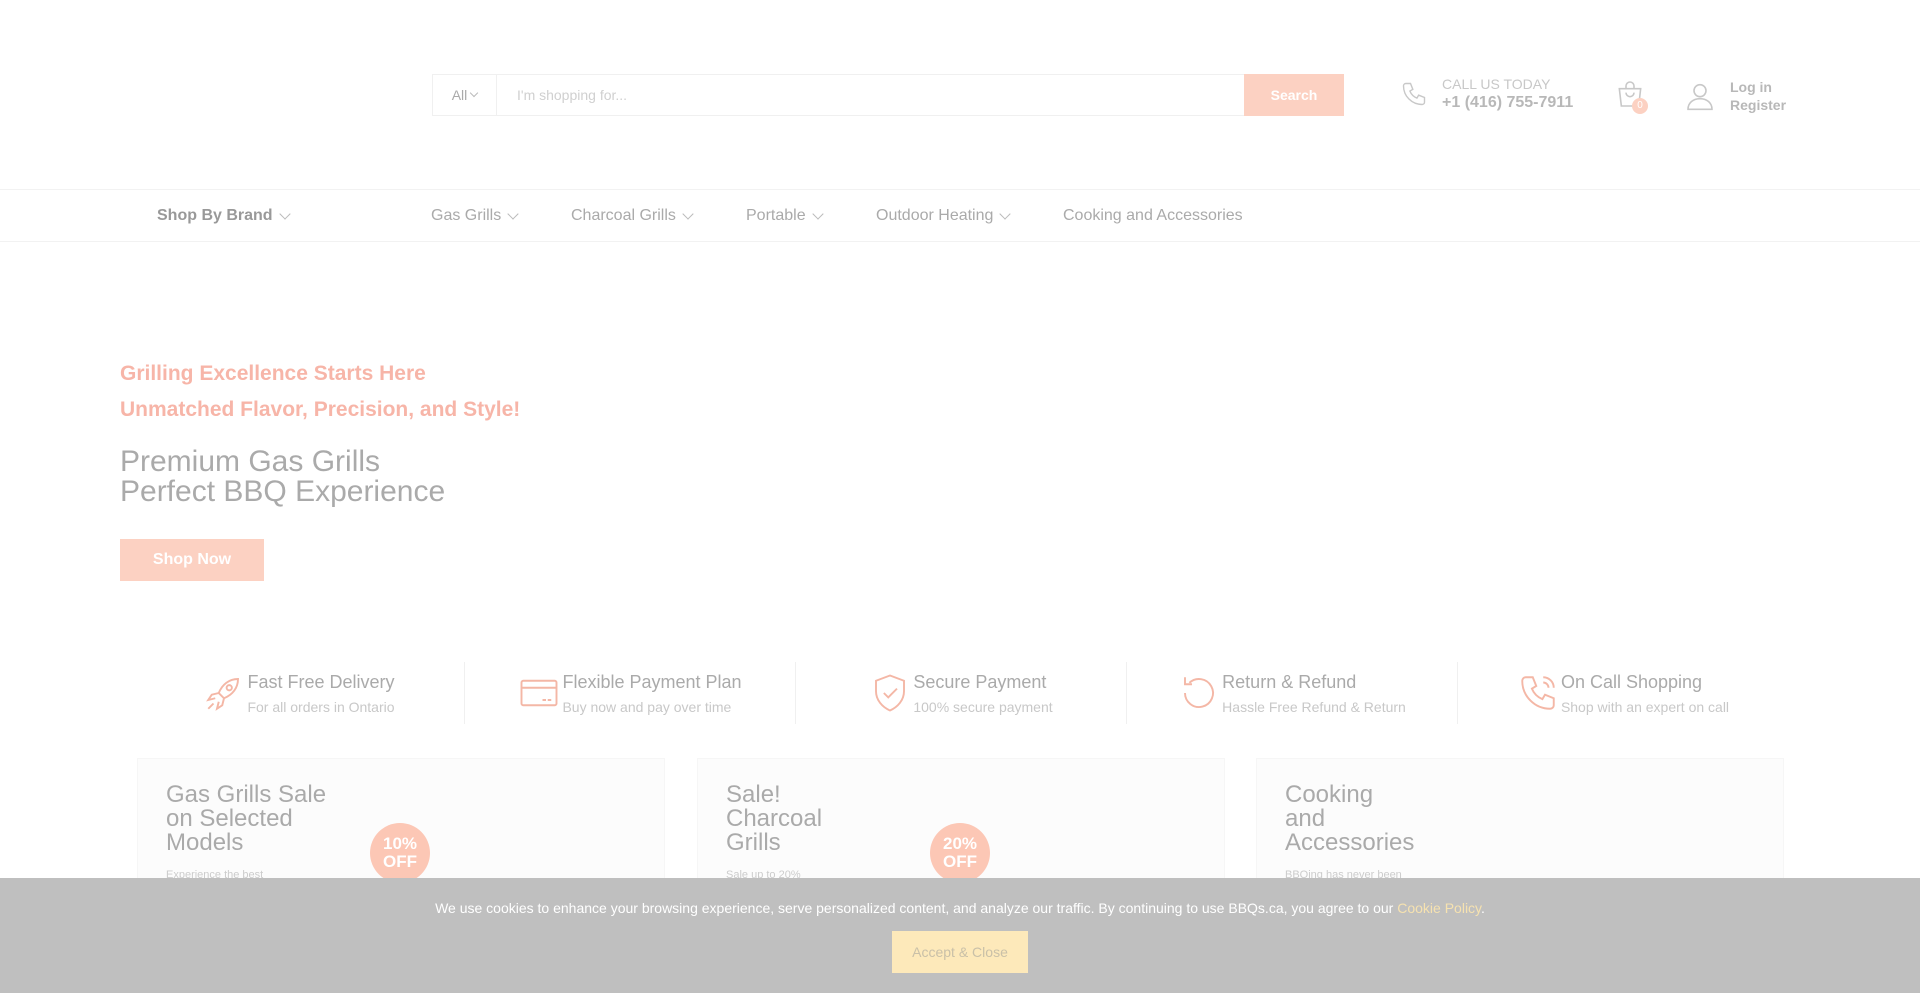  Describe the element at coordinates (250, 461) in the screenshot. I see `hero-title-line-1: Premium Gas Grills` at that location.